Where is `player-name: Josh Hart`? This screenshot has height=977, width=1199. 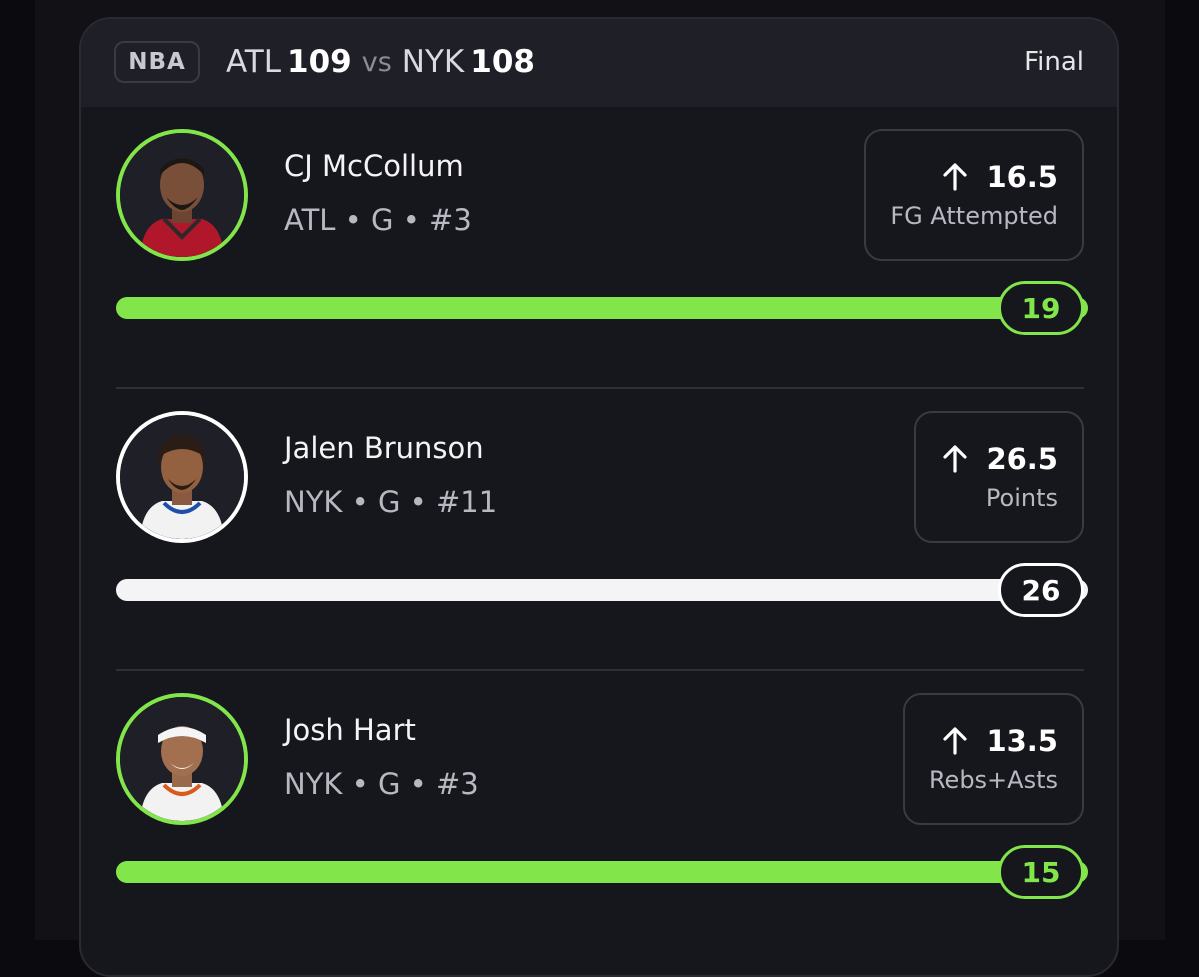 player-name: Josh Hart is located at coordinates (350, 730).